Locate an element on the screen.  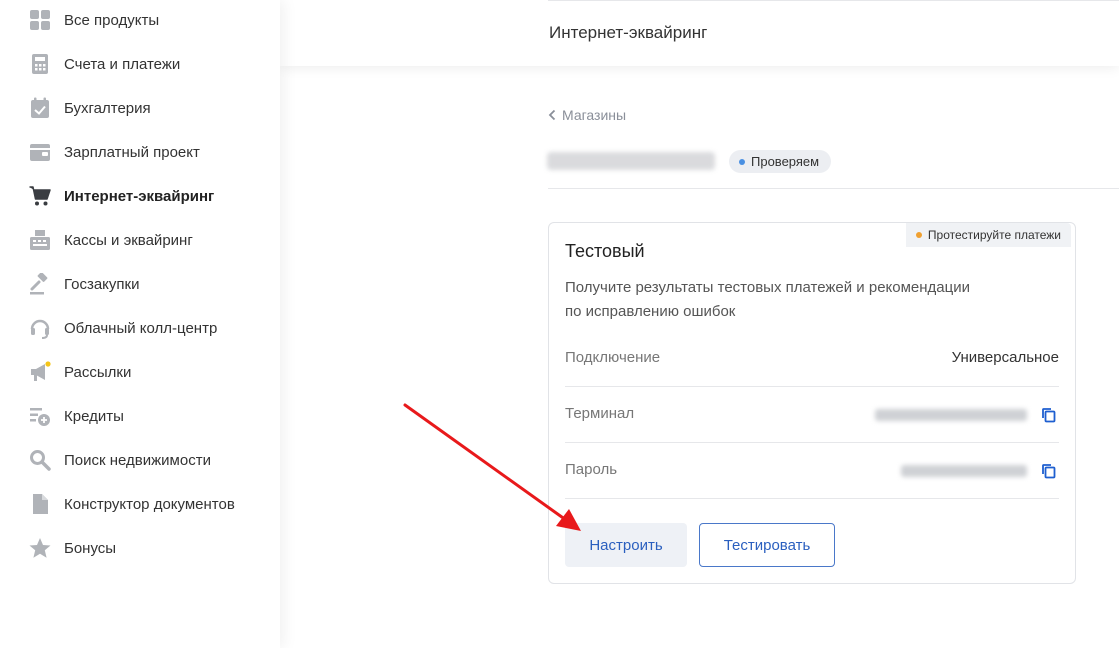
breadcrumb-label: Магазины is located at coordinates (594, 115).